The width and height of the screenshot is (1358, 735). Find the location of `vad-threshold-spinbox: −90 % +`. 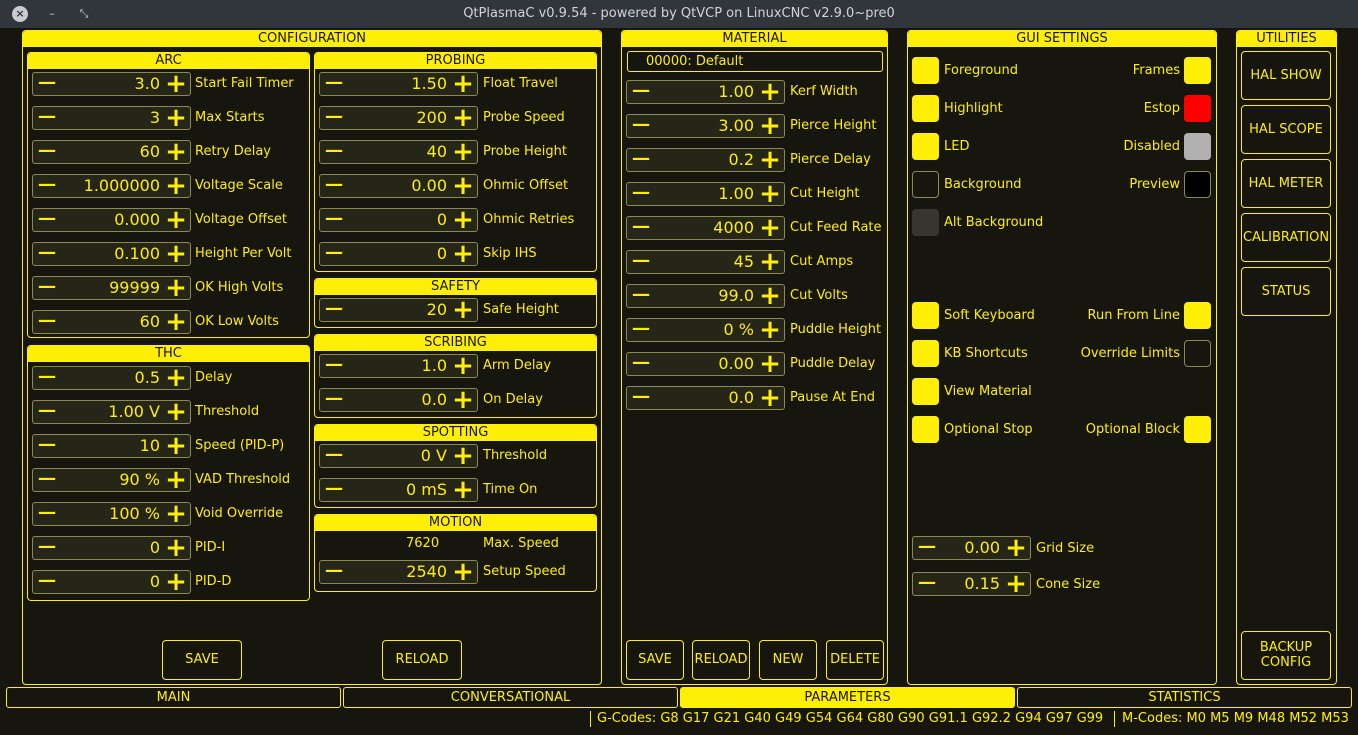

vad-threshold-spinbox: −90 % + is located at coordinates (111, 479).